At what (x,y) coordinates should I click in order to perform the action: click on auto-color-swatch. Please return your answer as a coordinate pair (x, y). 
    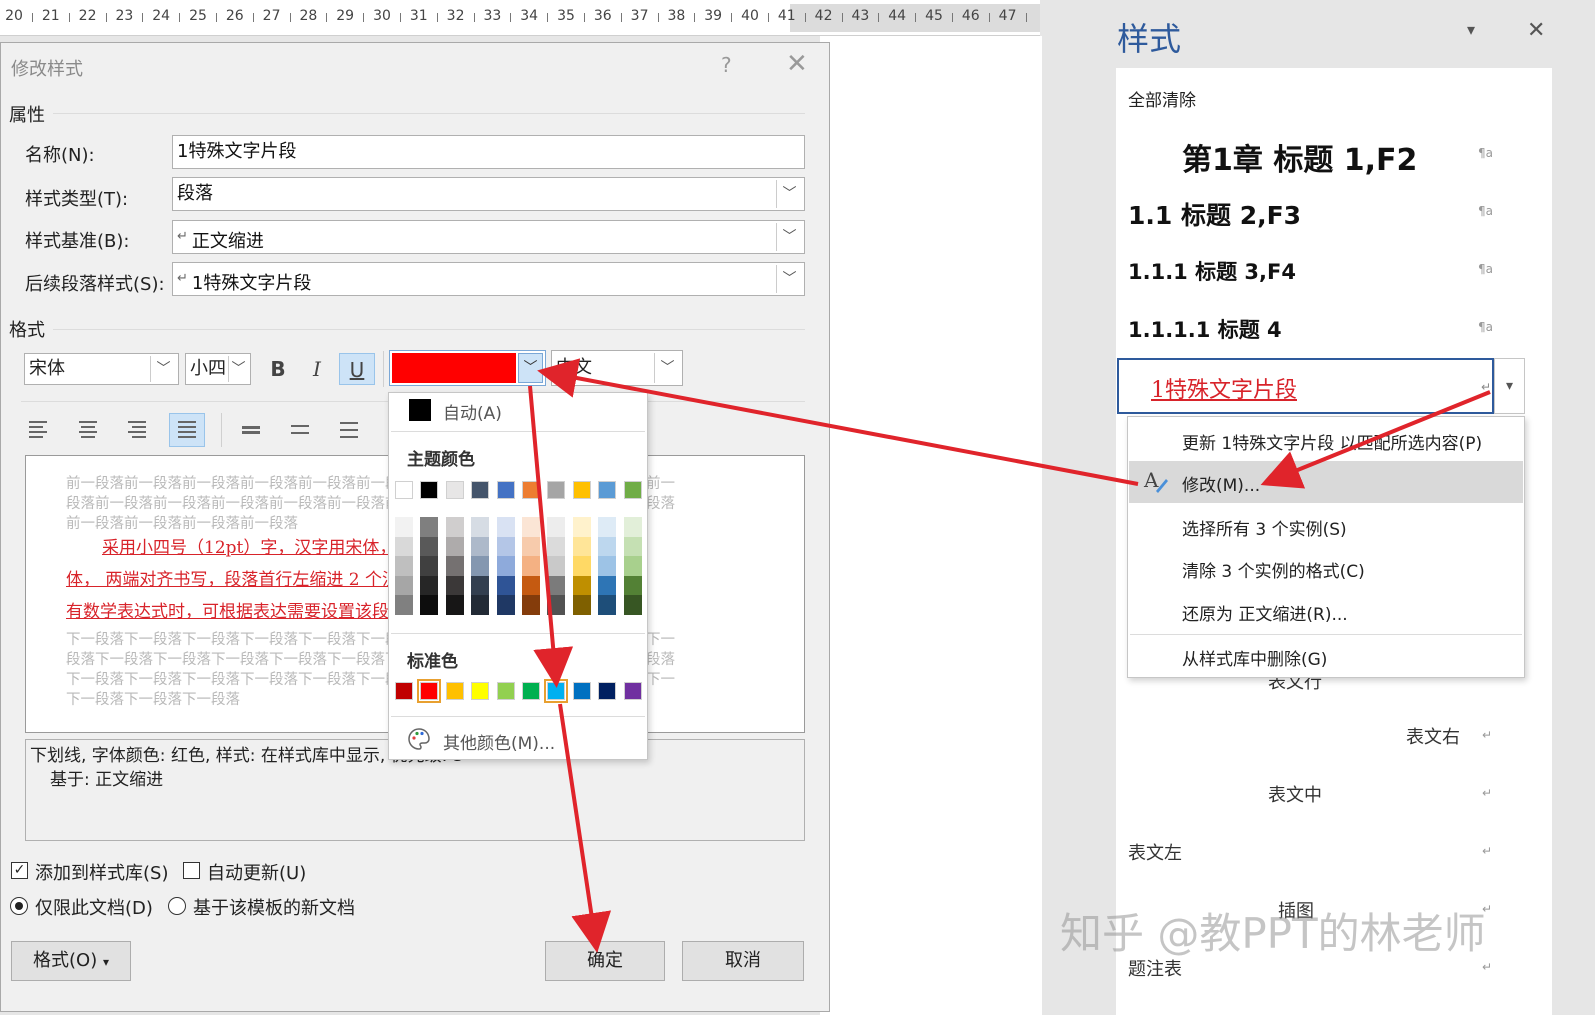
    Looking at the image, I should click on (420, 410).